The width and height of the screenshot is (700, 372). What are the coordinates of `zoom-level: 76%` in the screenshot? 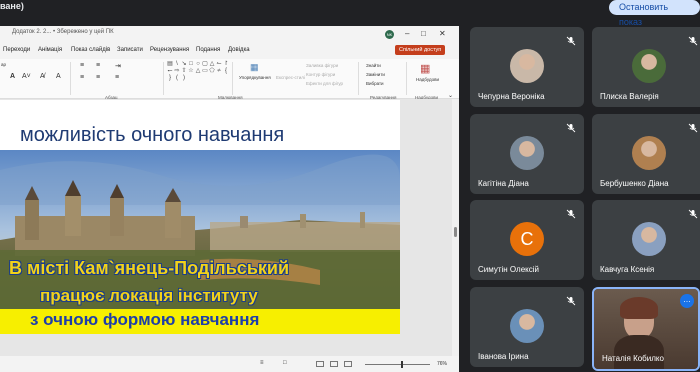 It's located at (442, 364).